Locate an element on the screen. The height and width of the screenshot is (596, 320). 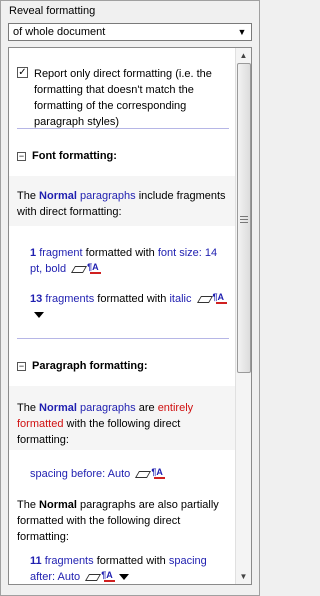
grip-icon is located at coordinates (244, 219).